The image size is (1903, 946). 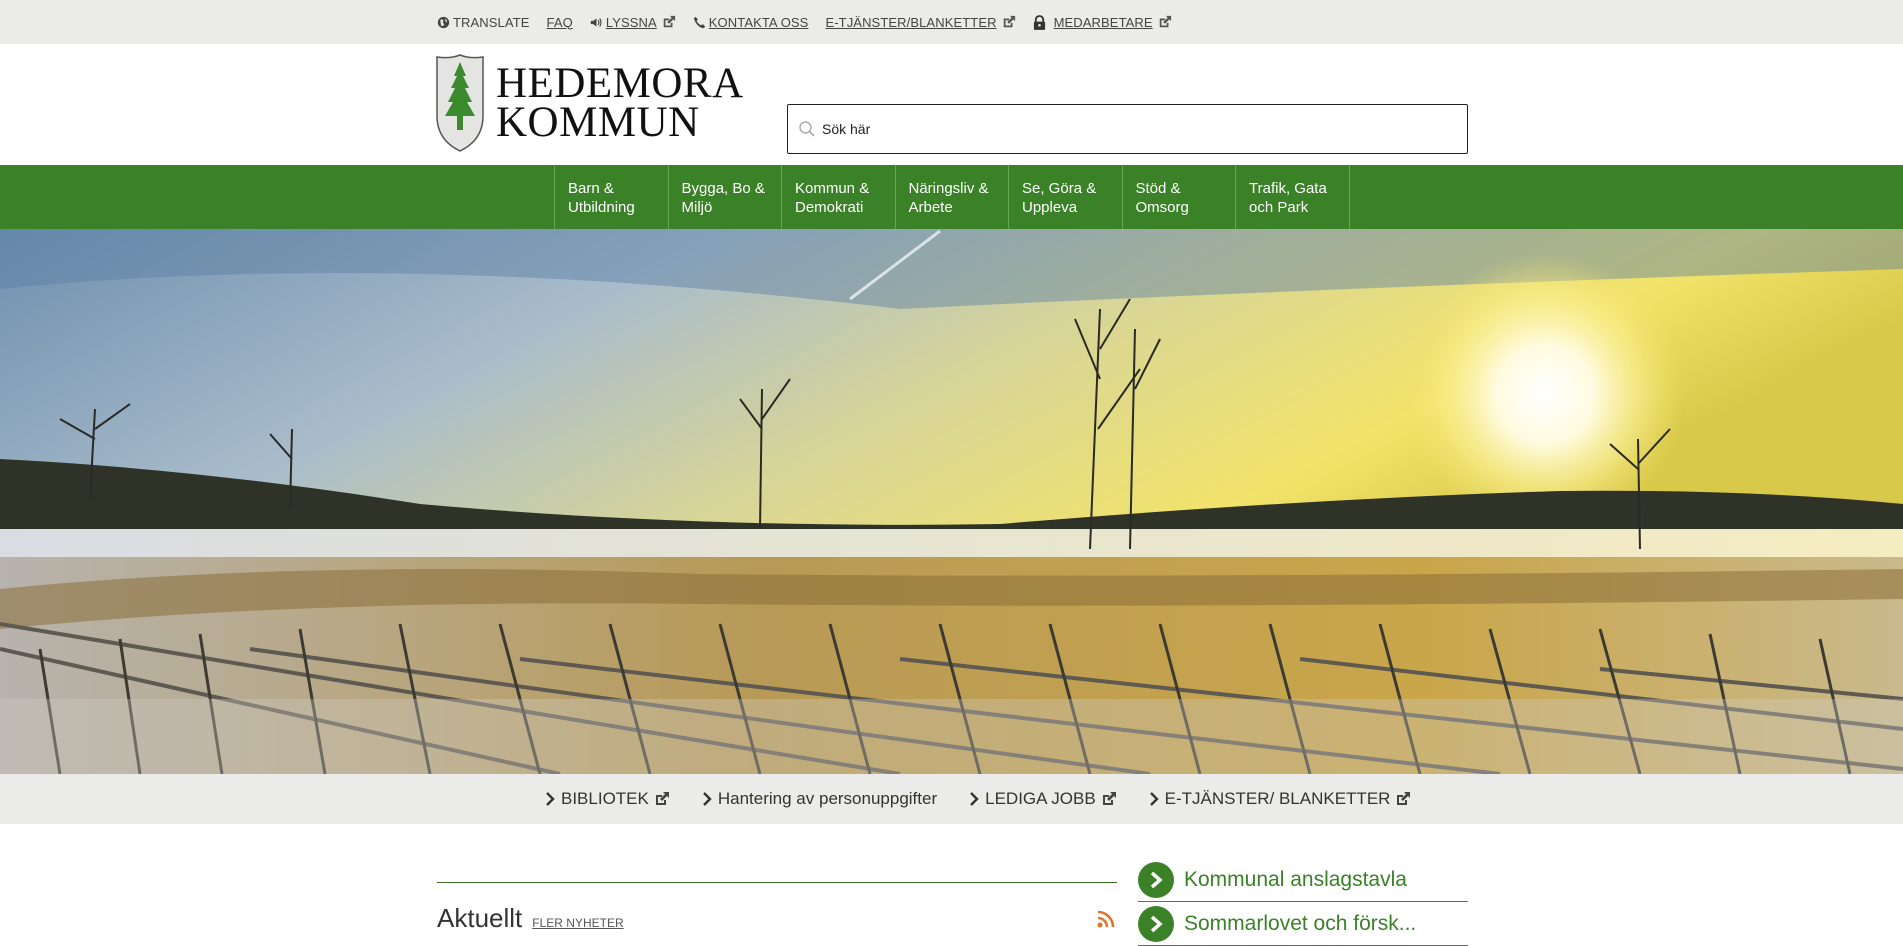 I want to click on nav-label-line2: Arbete, so click(x=930, y=207).